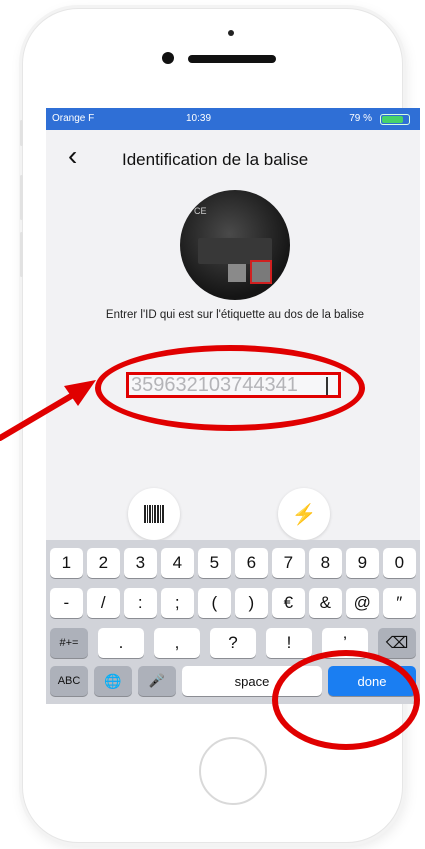 The height and width of the screenshot is (849, 425). I want to click on arrow-shaft, so click(40, 415).